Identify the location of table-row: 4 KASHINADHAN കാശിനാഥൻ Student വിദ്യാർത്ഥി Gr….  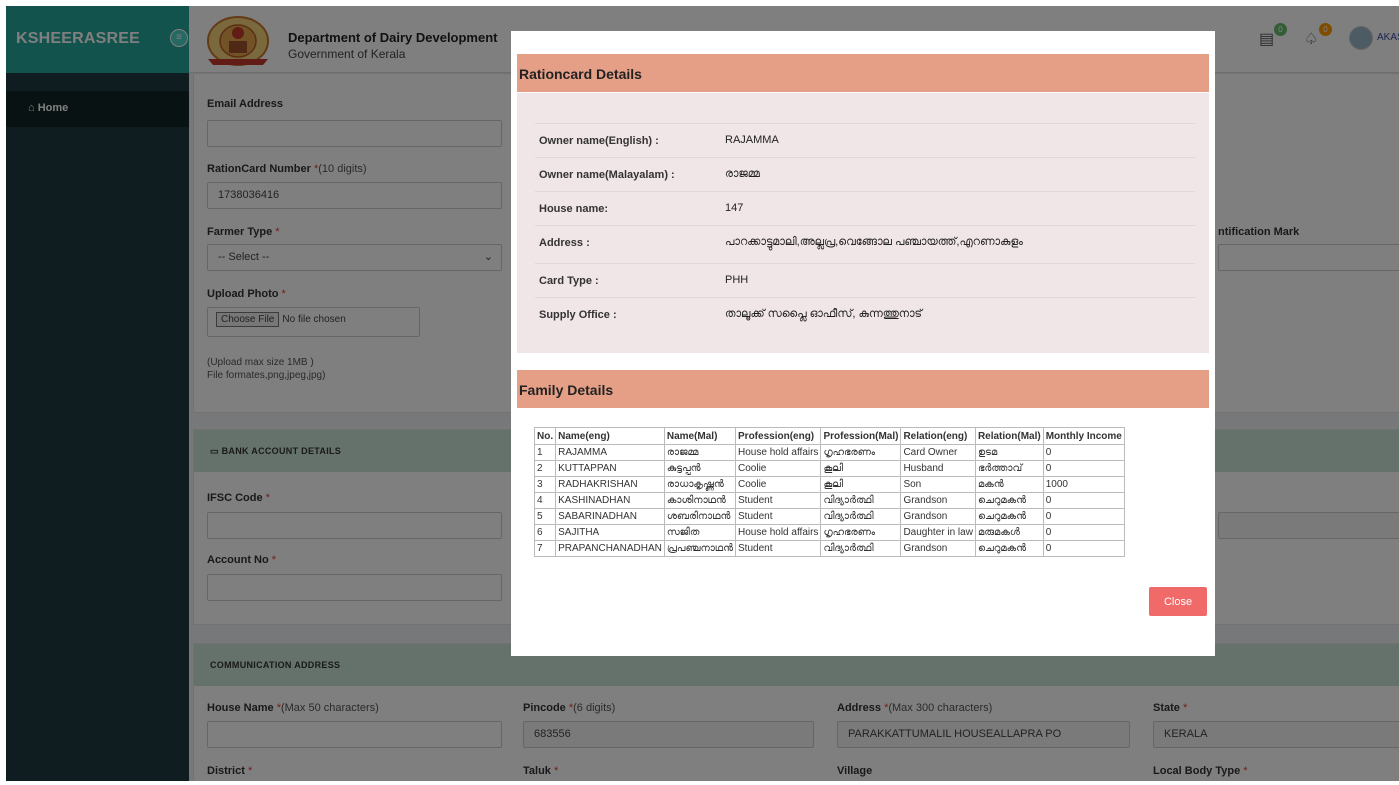
(829, 500).